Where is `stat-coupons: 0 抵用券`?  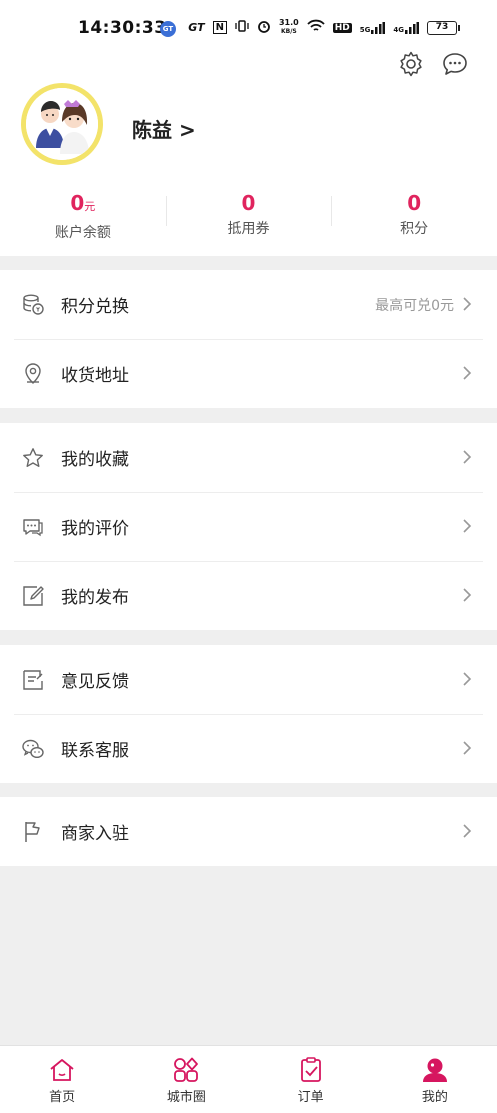
stat-coupons: 0 抵用券 is located at coordinates (248, 218).